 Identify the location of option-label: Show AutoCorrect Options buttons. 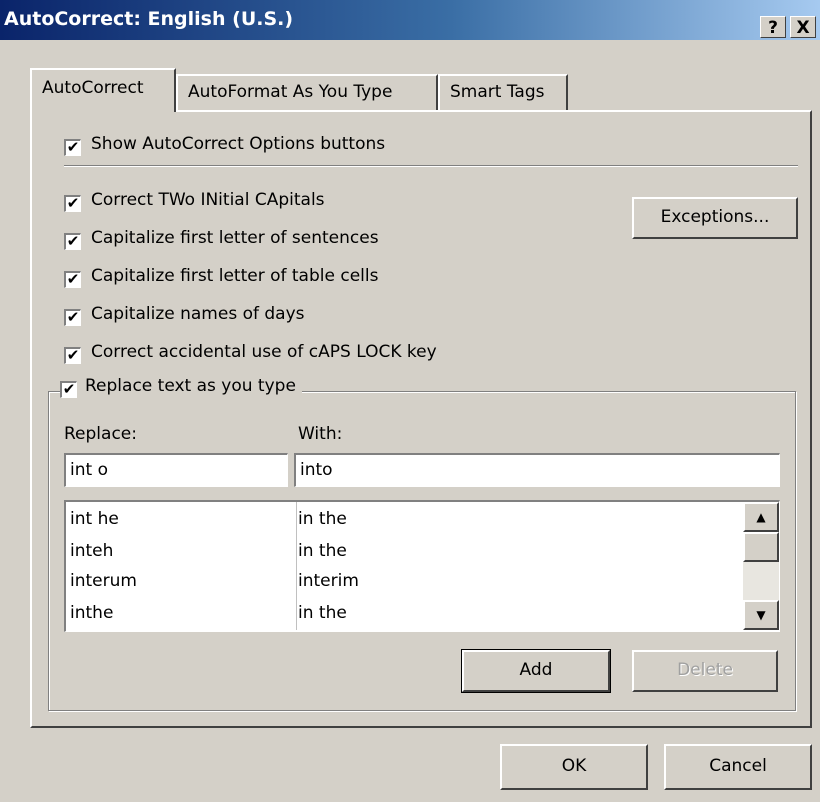
(238, 144).